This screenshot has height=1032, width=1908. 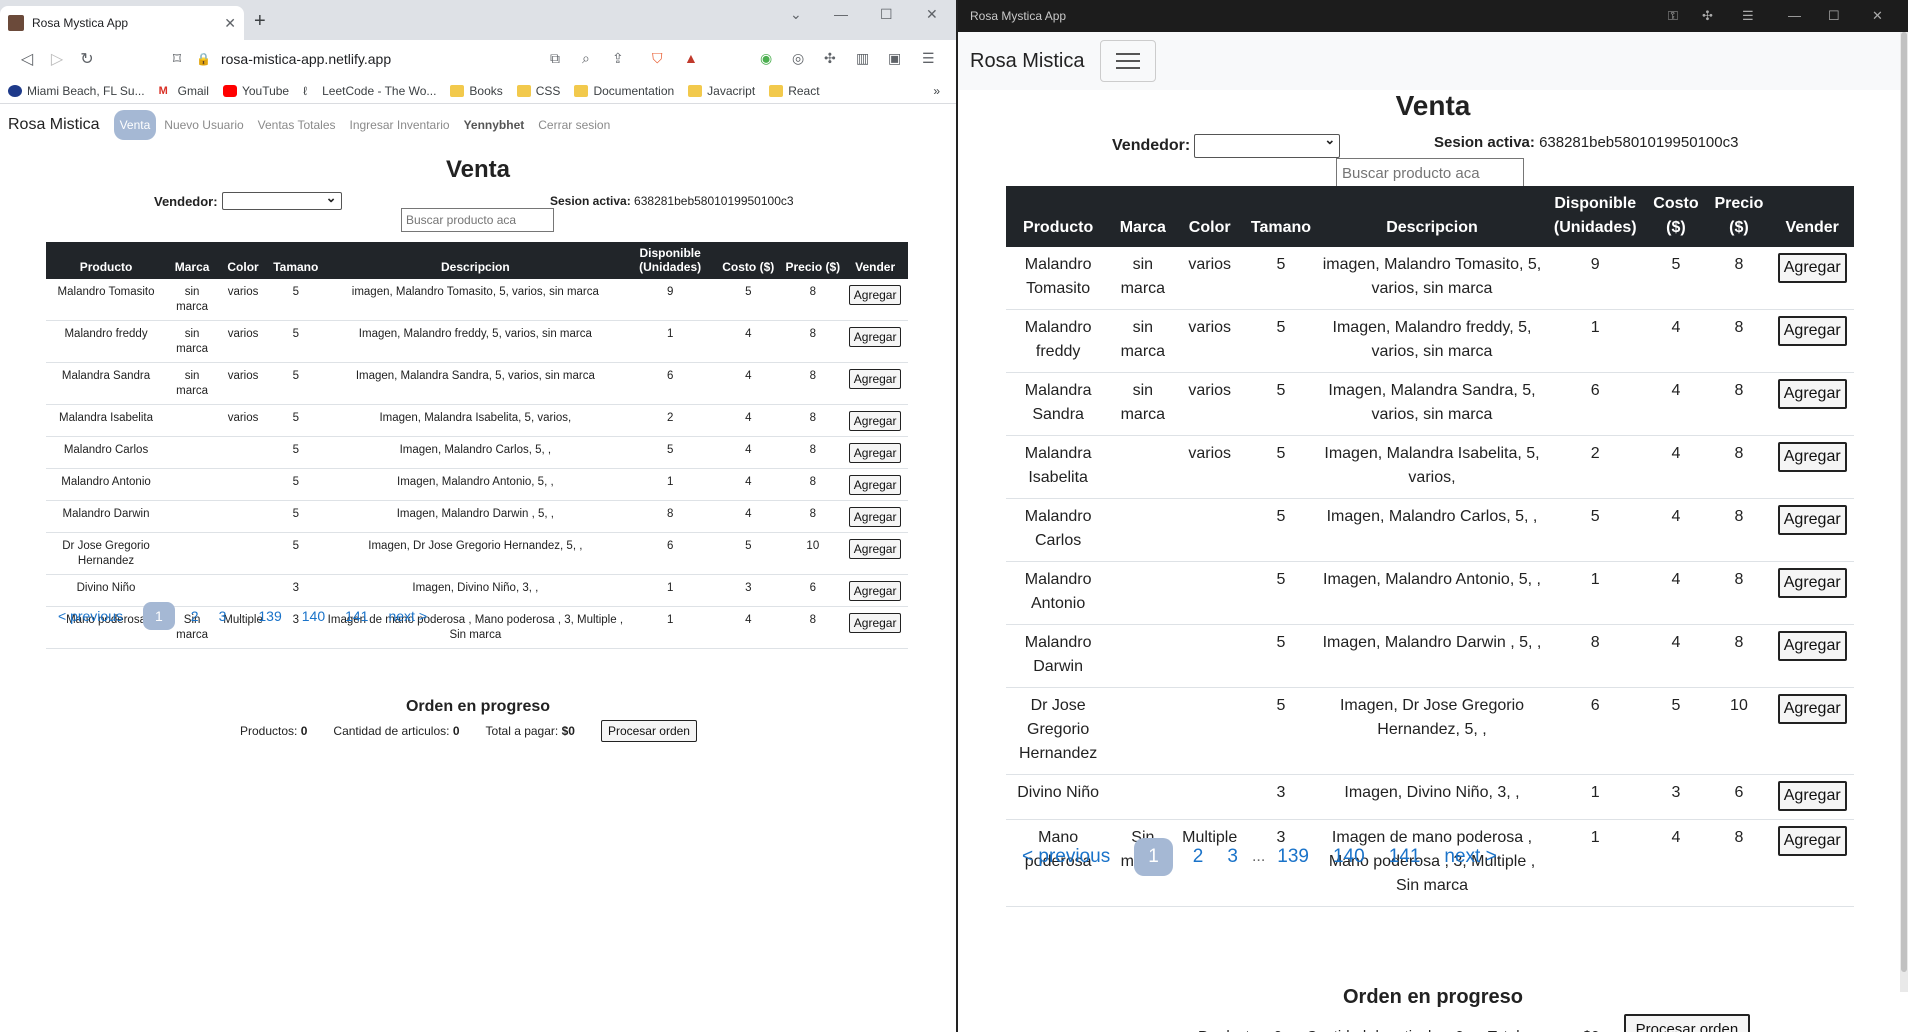 What do you see at coordinates (57, 59) in the screenshot?
I see `forward-icon: ▷` at bounding box center [57, 59].